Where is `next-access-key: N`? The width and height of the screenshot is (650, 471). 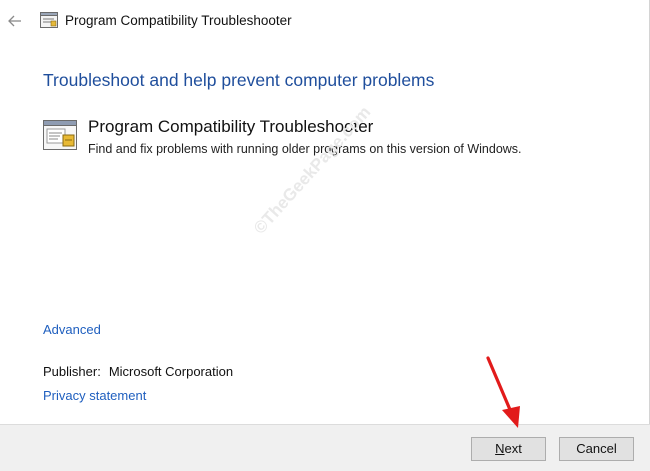 next-access-key: N is located at coordinates (500, 448).